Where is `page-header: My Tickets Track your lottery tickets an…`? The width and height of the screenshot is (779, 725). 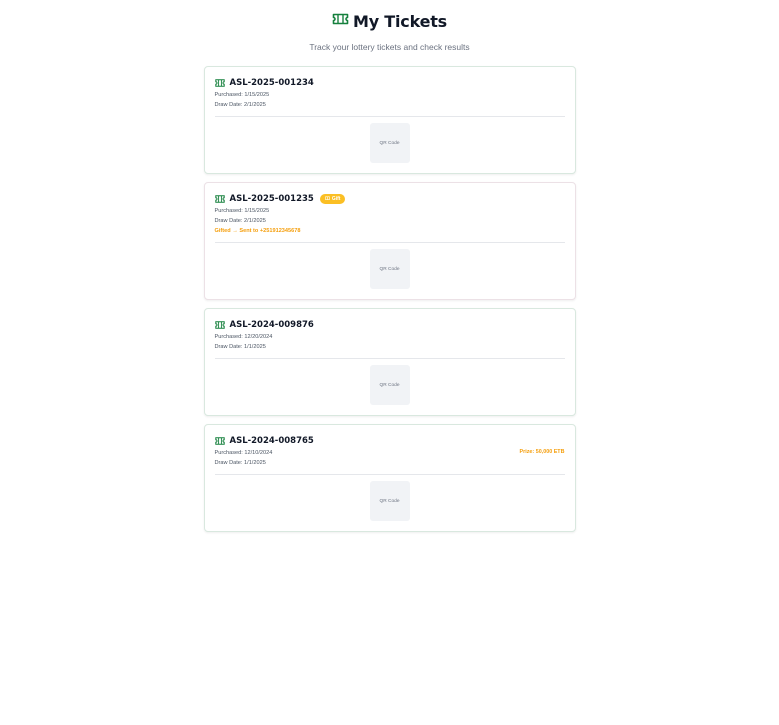 page-header: My Tickets Track your lottery tickets an… is located at coordinates (389, 26).